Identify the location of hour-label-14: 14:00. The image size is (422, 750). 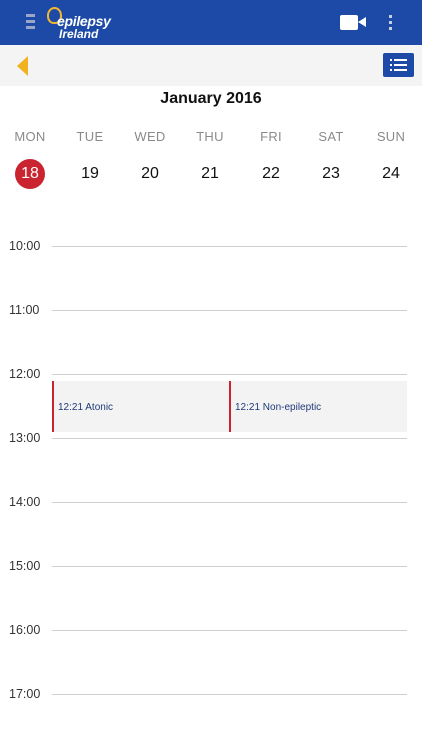
(25, 502).